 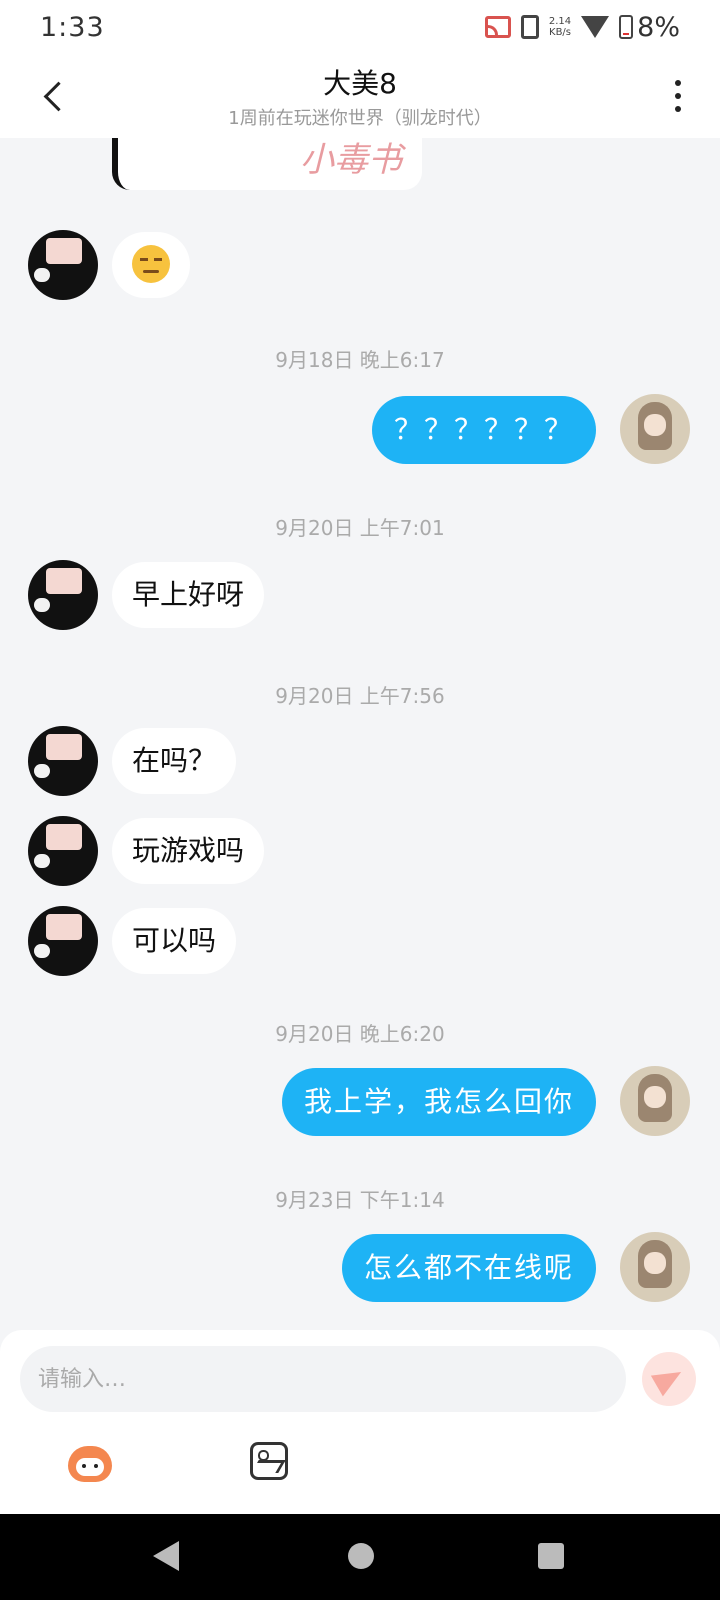 What do you see at coordinates (360, 118) in the screenshot?
I see `contact-status: 1周前在玩迷你世界（驯龙时代）` at bounding box center [360, 118].